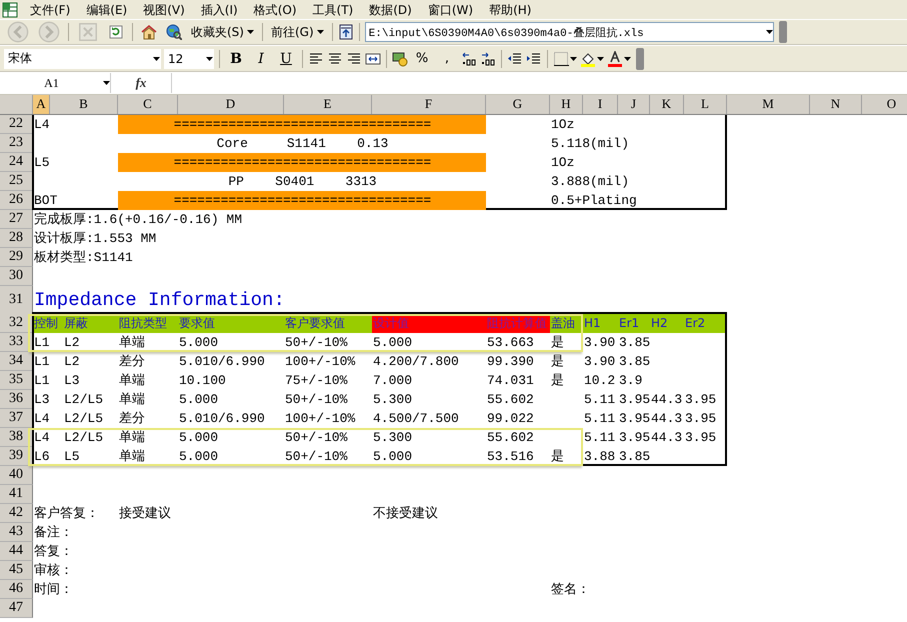 The height and width of the screenshot is (622, 907). I want to click on table-cell-text: 备注：, so click(53, 533).